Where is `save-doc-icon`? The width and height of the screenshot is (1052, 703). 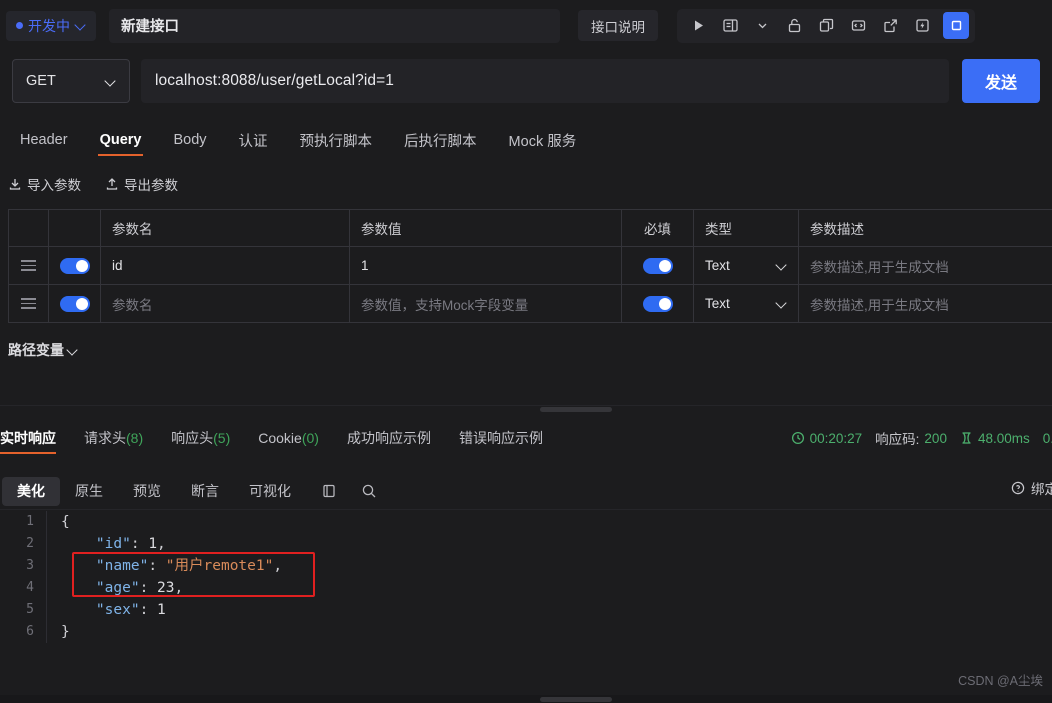
save-doc-icon is located at coordinates (730, 26).